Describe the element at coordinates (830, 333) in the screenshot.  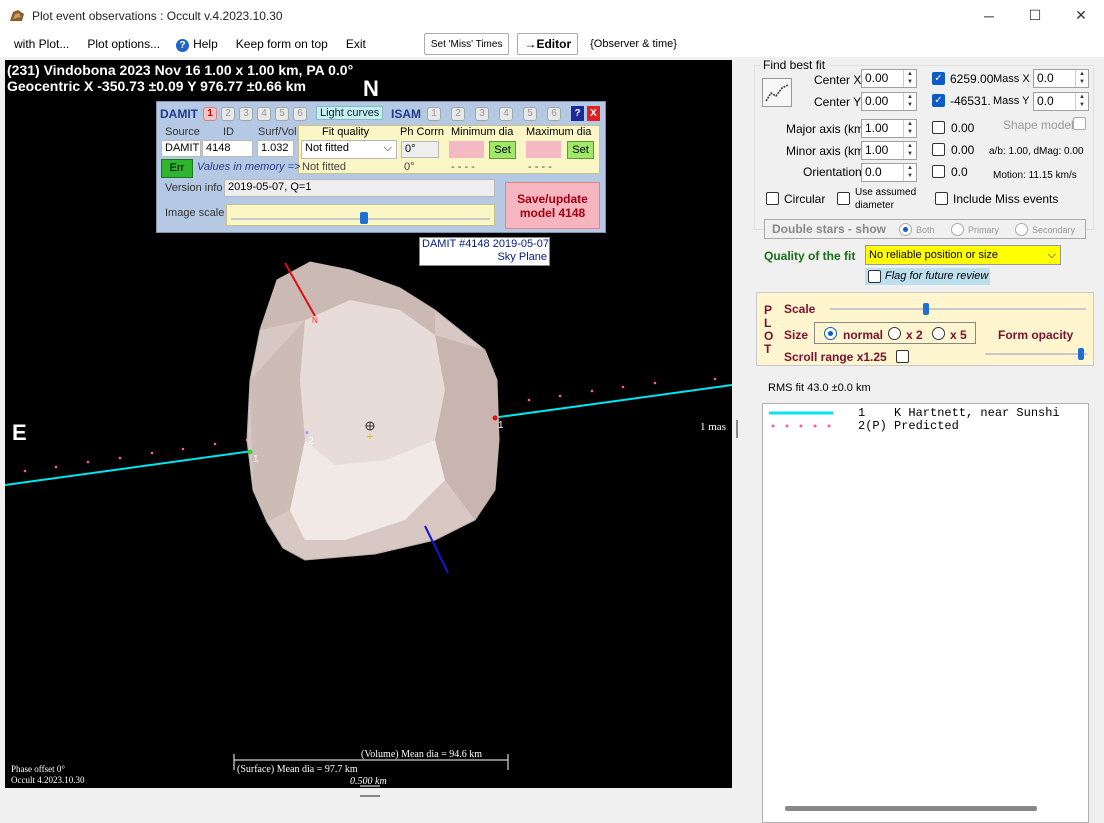
I see `size-normal-radio` at that location.